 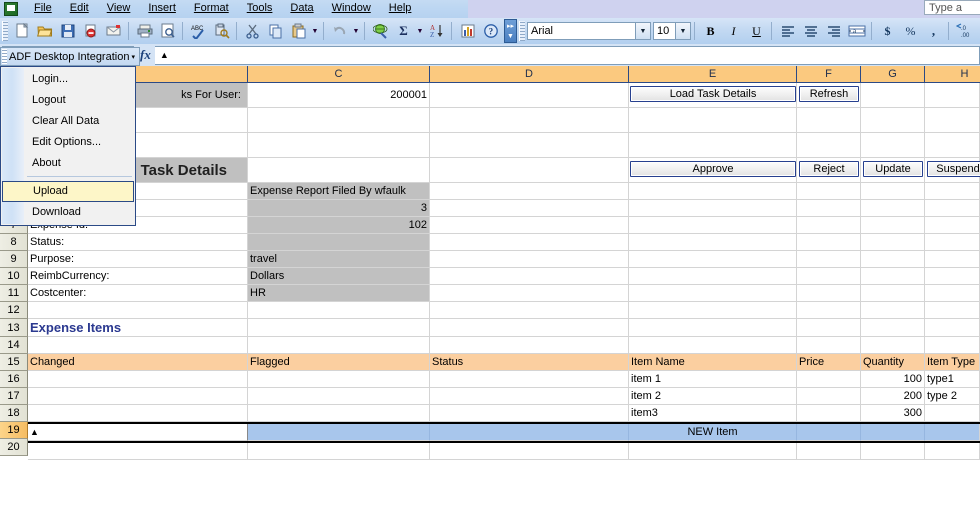 What do you see at coordinates (952, 432) in the screenshot?
I see `row19-item-type` at bounding box center [952, 432].